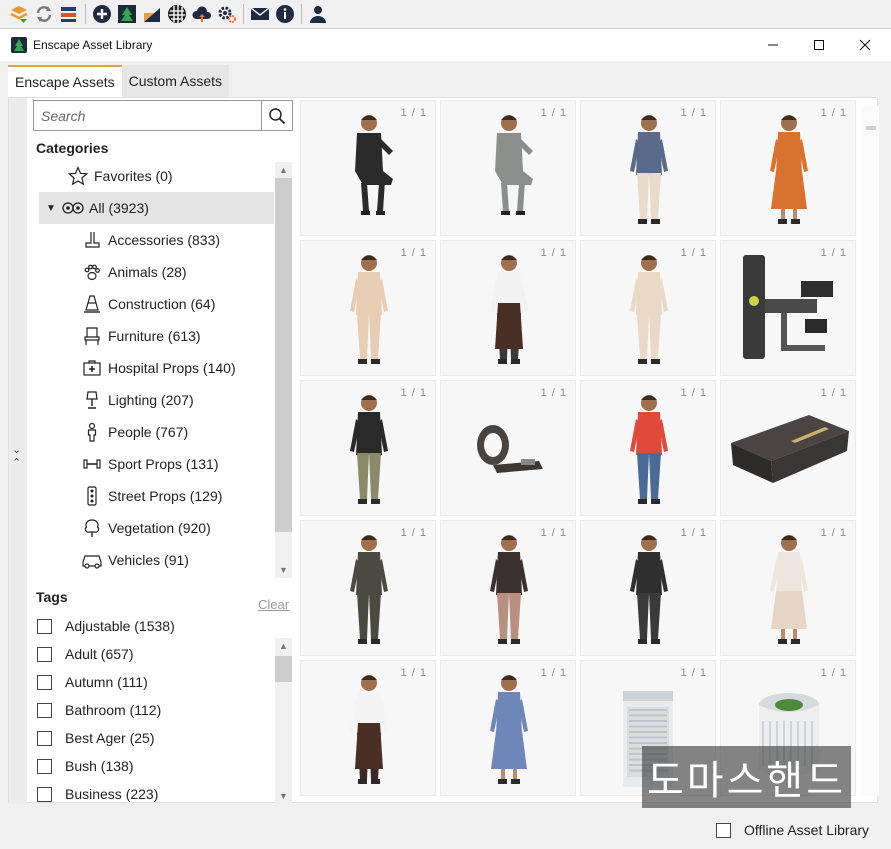  Describe the element at coordinates (157, 654) in the screenshot. I see `tag-item: Adult (657)` at that location.